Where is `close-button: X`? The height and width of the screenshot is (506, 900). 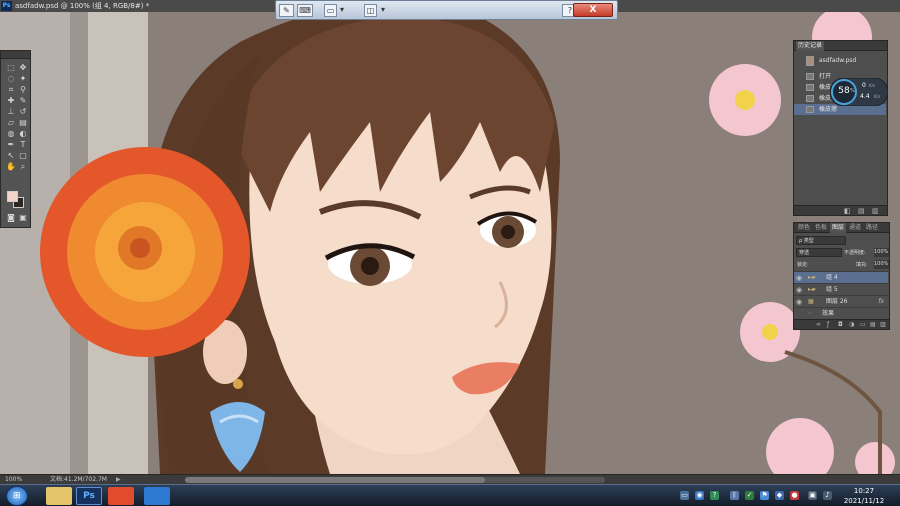 close-button: X is located at coordinates (593, 10).